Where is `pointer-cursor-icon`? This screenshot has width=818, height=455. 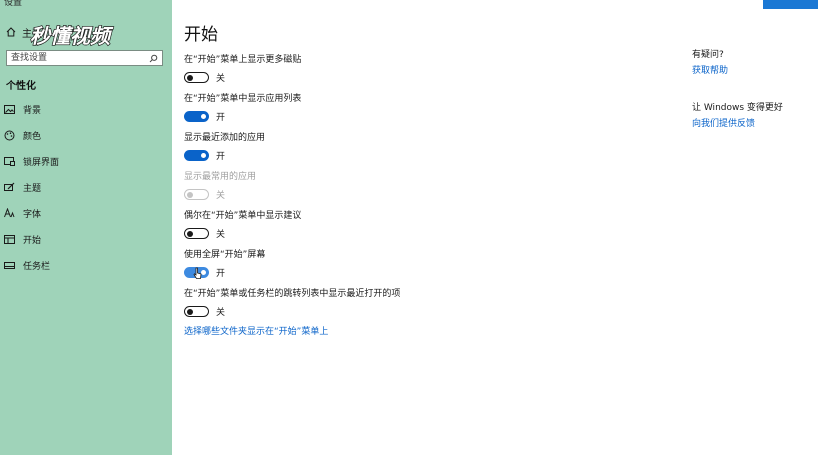
pointer-cursor-icon is located at coordinates (197, 274).